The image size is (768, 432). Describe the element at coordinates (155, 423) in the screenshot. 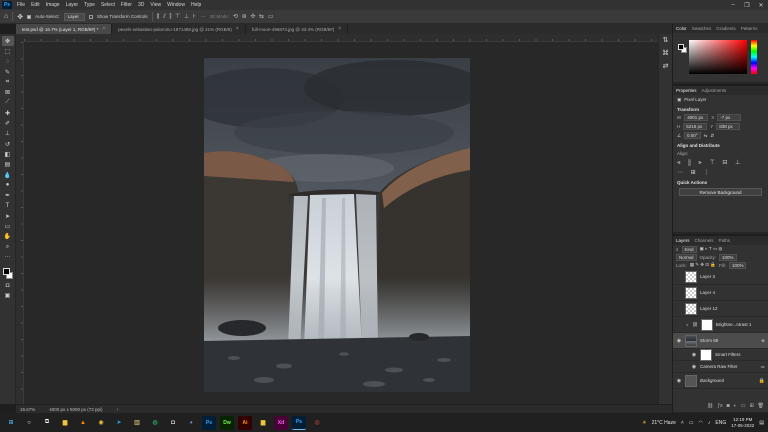

I see `whatsapp-icon: ◍` at that location.